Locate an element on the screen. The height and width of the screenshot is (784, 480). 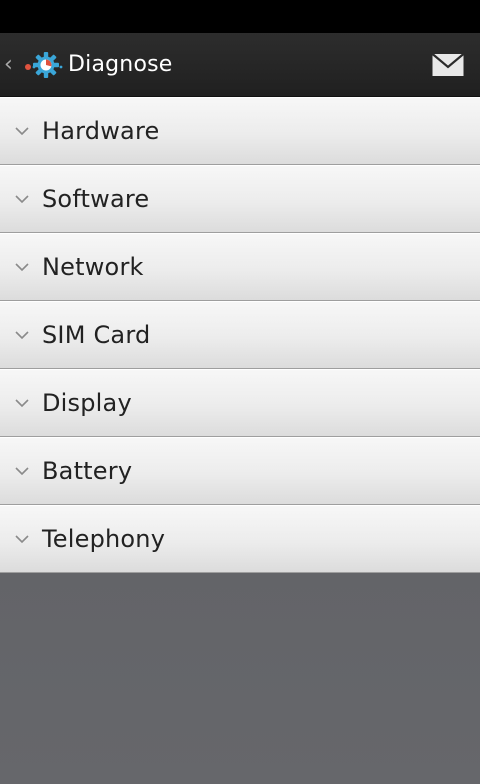
category-label: Battery is located at coordinates (87, 471).